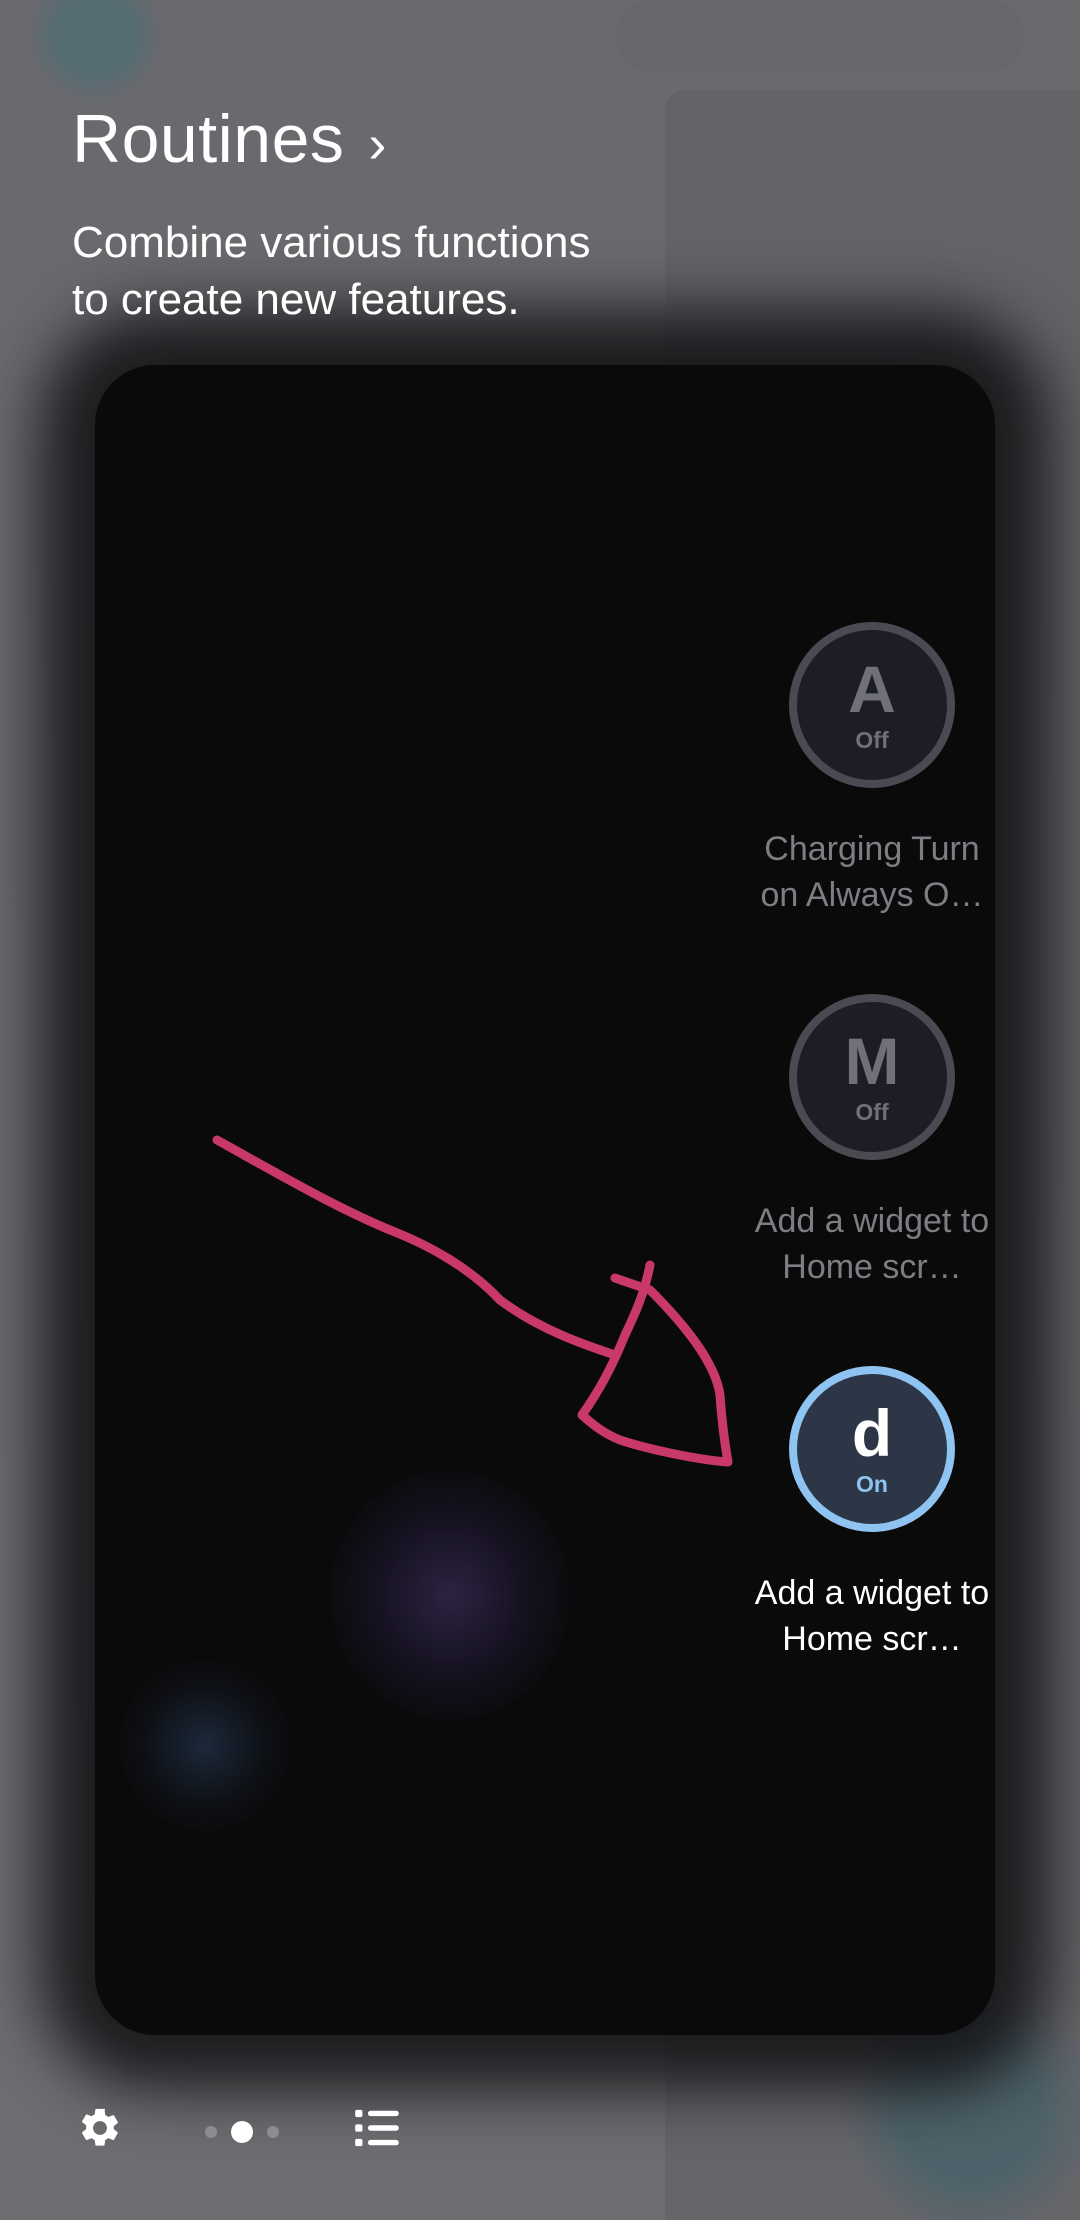  Describe the element at coordinates (352, 139) in the screenshot. I see `title-row: Routines ›` at that location.